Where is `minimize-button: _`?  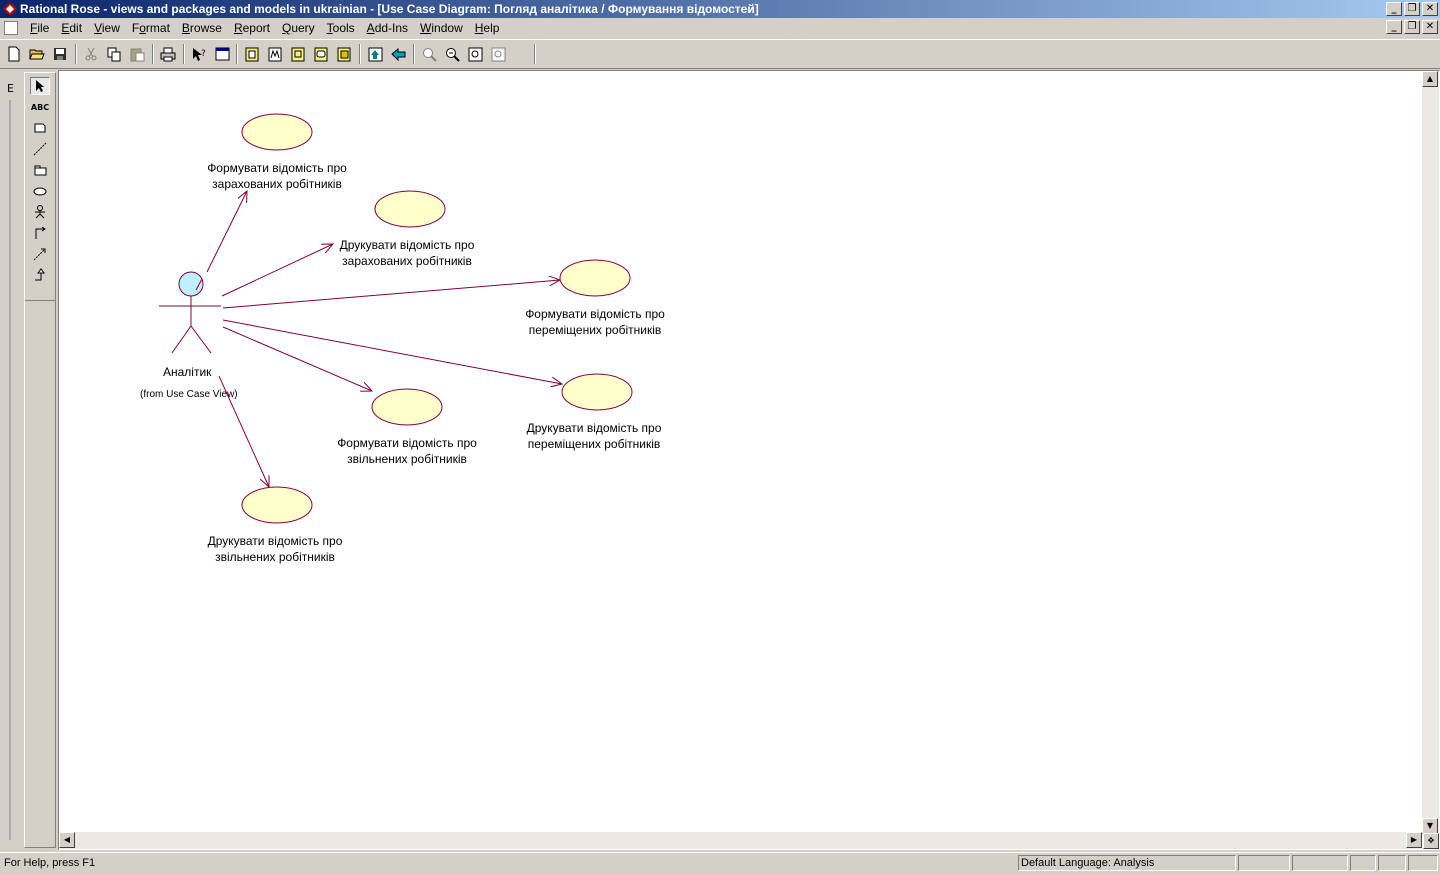 minimize-button: _ is located at coordinates (1394, 9).